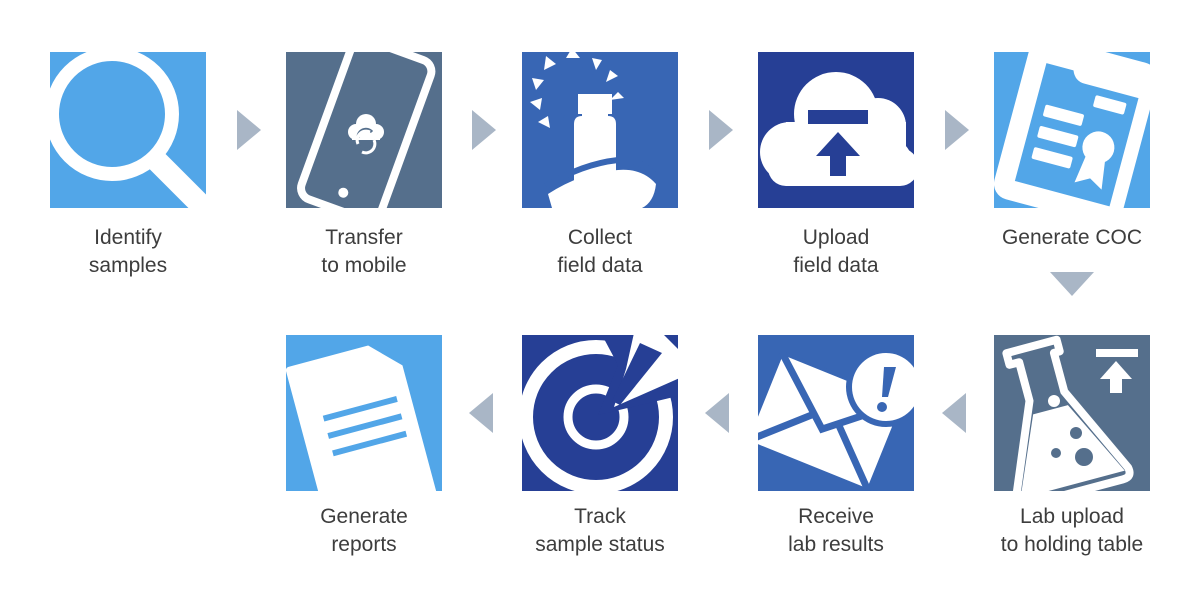  What do you see at coordinates (364, 530) in the screenshot?
I see `step-generate-reports-label: Generate reports` at bounding box center [364, 530].